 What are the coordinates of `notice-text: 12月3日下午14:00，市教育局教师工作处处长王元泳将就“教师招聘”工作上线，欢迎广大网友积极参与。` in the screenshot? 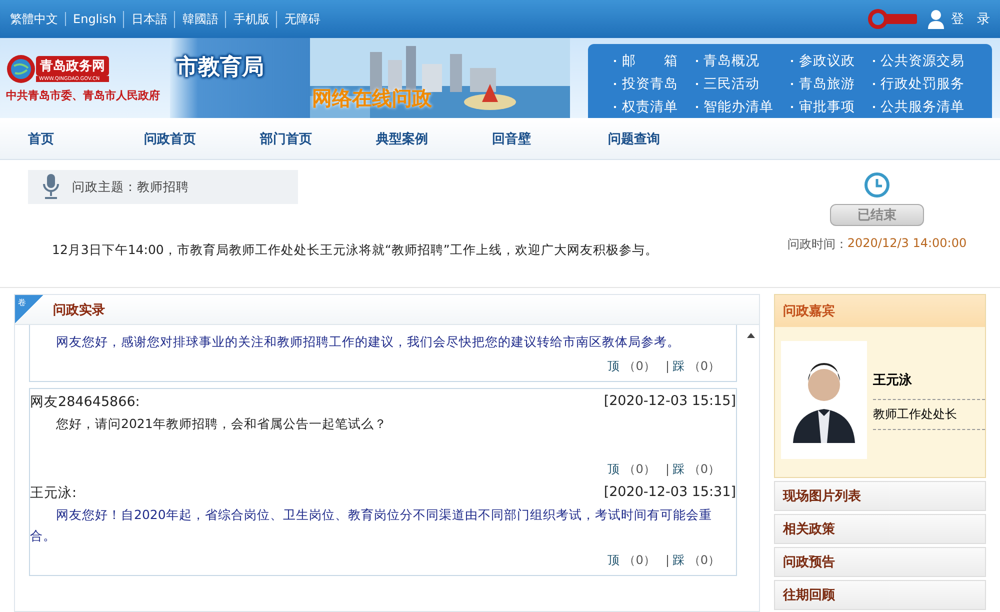 It's located at (355, 250).